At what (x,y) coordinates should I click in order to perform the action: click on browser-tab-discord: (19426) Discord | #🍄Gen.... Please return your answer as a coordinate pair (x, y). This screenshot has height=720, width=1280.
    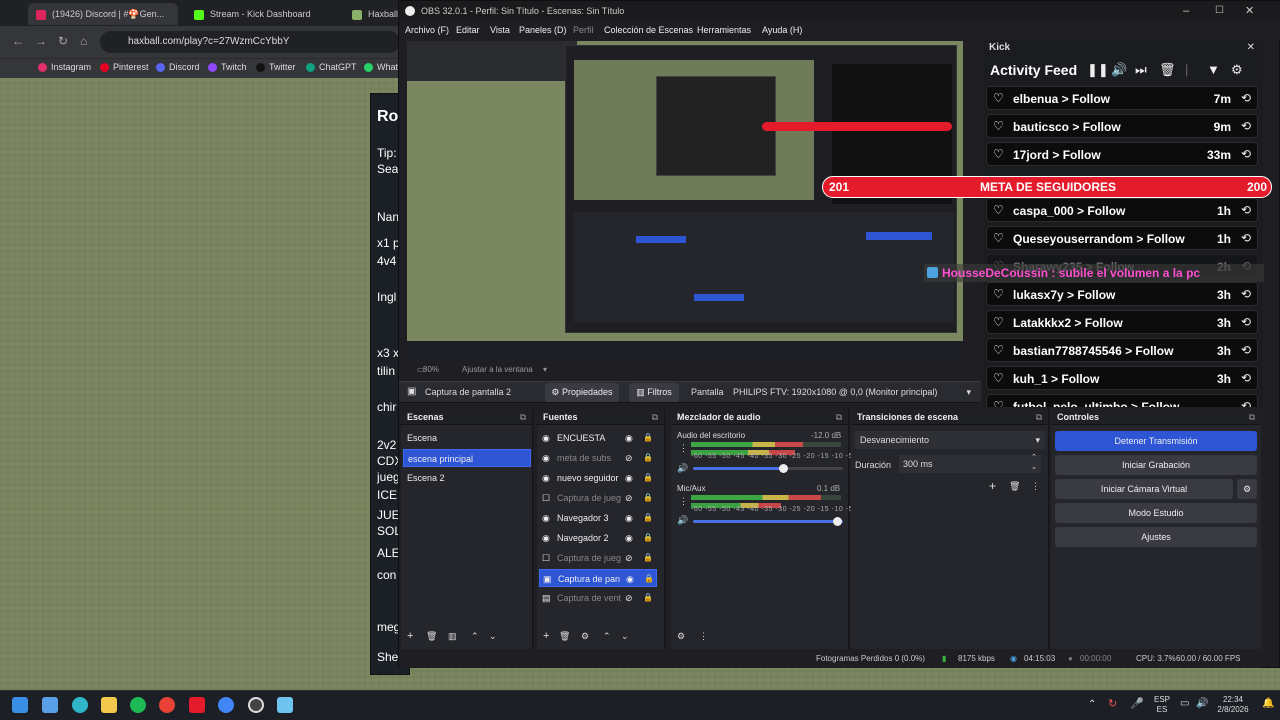
    Looking at the image, I should click on (103, 14).